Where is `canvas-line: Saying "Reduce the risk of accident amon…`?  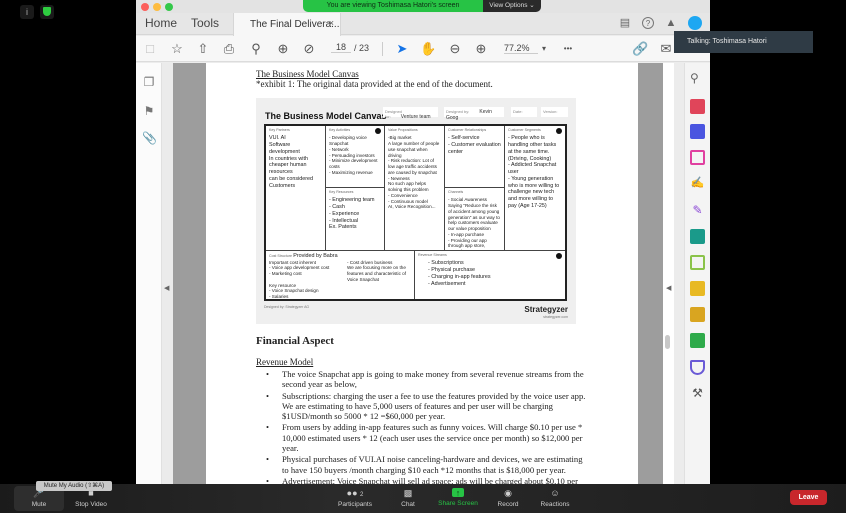 canvas-line: Saying "Reduce the risk of accident amon… is located at coordinates (474, 217).